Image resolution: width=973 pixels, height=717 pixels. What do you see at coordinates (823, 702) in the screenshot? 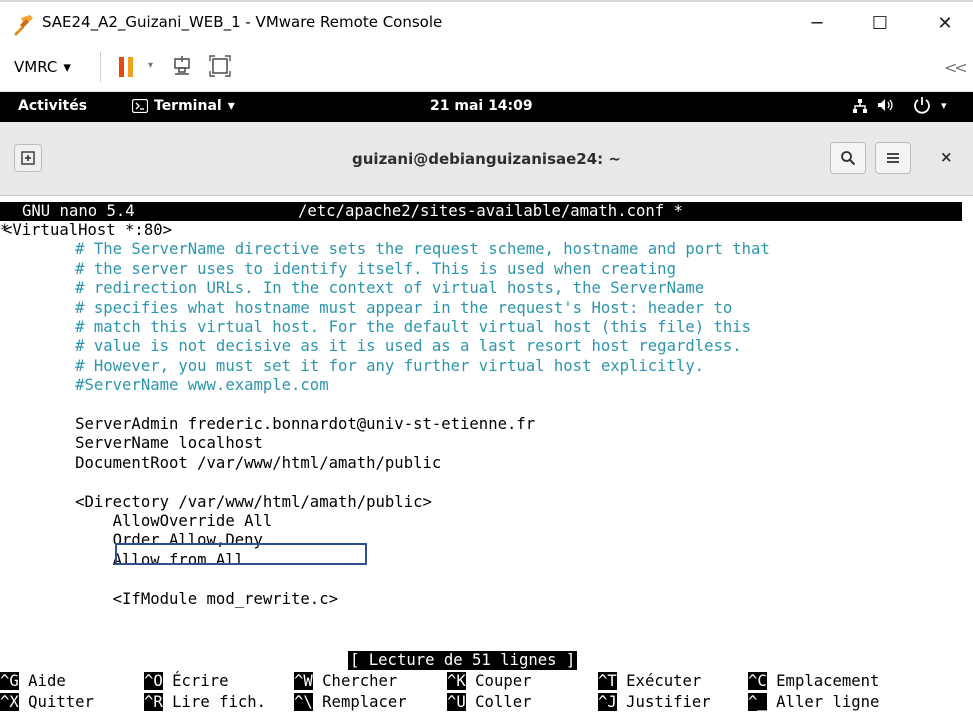
I see `shortcut-label: Aller ligne` at bounding box center [823, 702].